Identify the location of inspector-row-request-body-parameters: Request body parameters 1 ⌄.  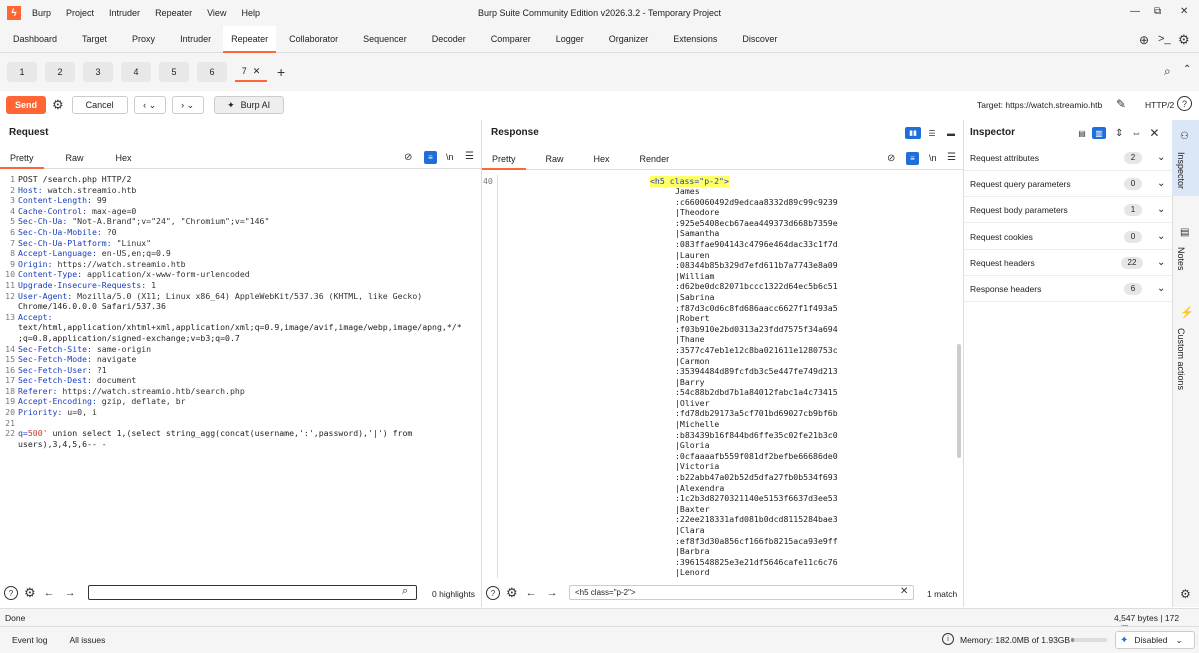
(1068, 210).